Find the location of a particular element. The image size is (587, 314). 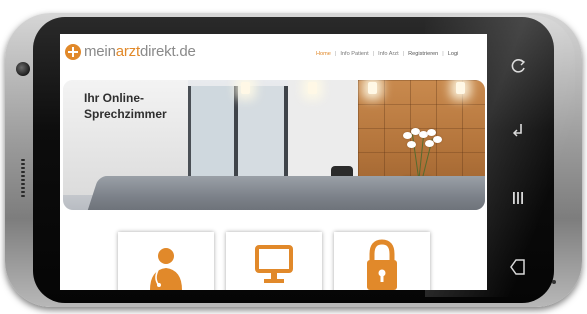

doctor-icon is located at coordinates (166, 269).